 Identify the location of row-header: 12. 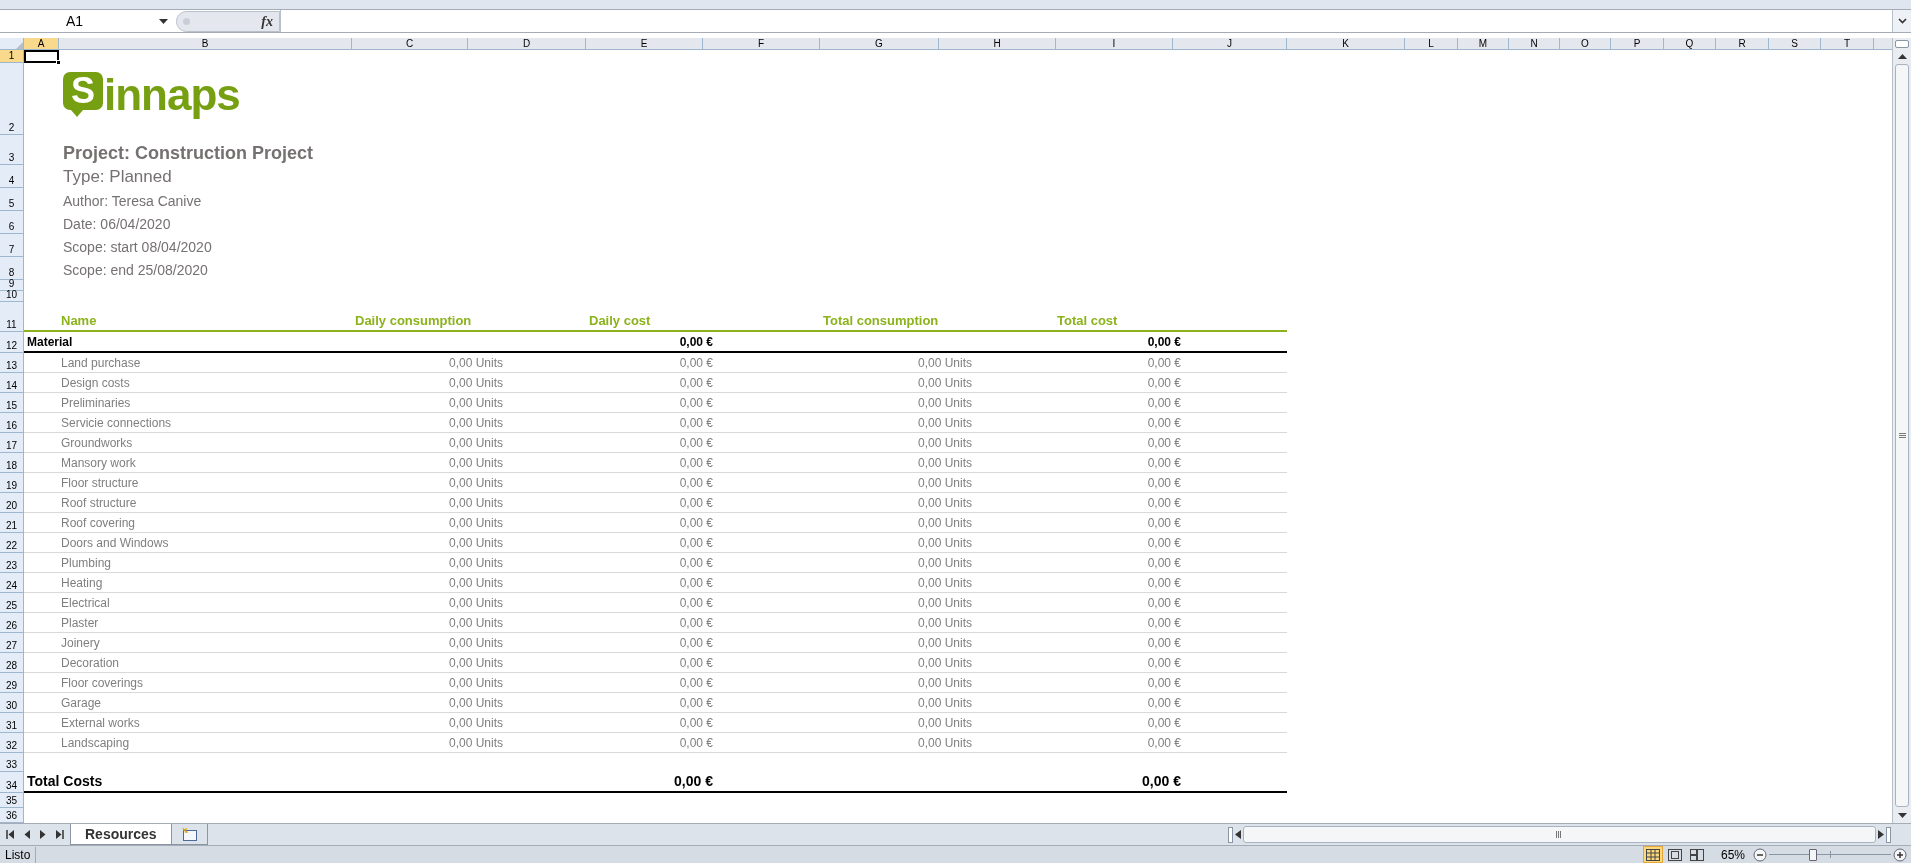
(12, 342).